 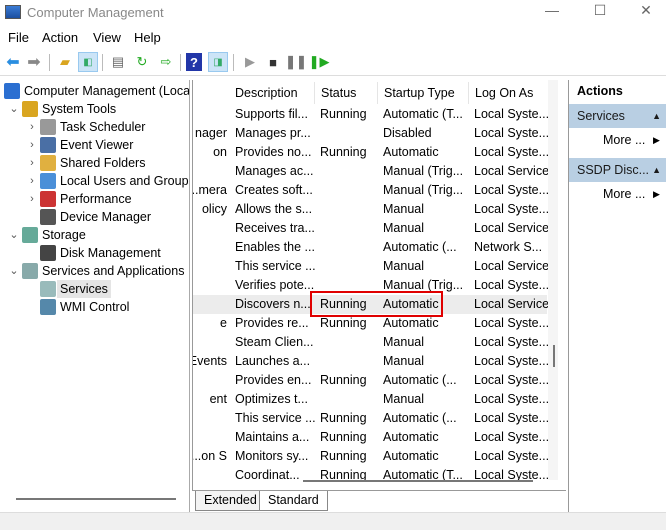 What do you see at coordinates (88, 62) in the screenshot?
I see `show-hide-tree-icon: ◧` at bounding box center [88, 62].